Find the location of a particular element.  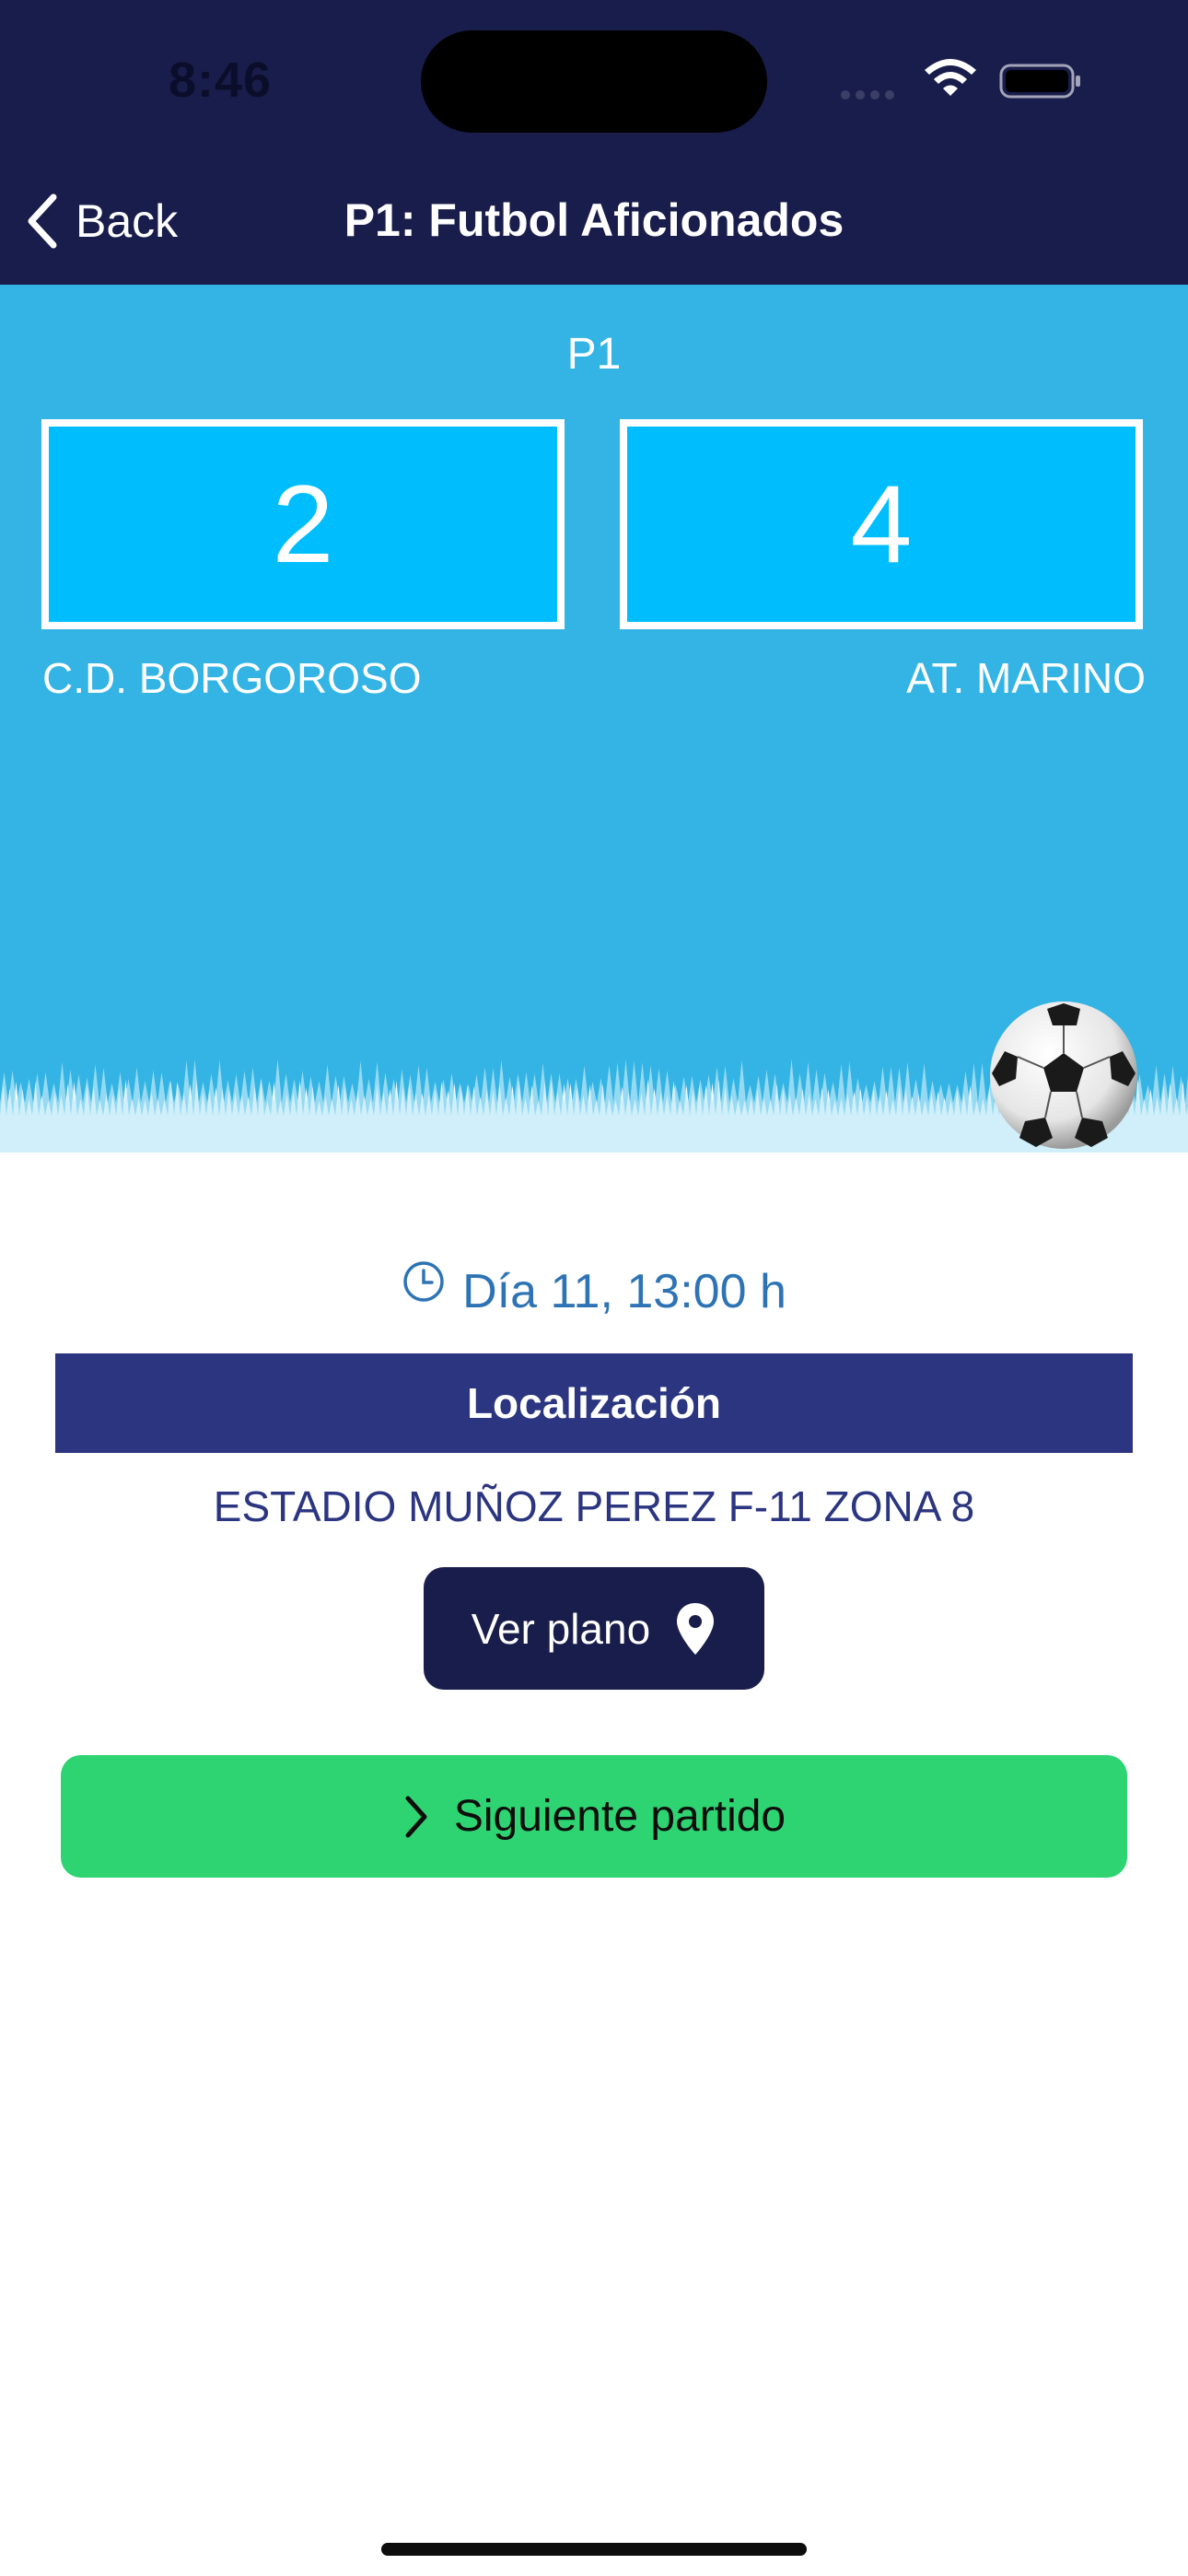

view-map-button: Ver plano is located at coordinates (594, 1628).